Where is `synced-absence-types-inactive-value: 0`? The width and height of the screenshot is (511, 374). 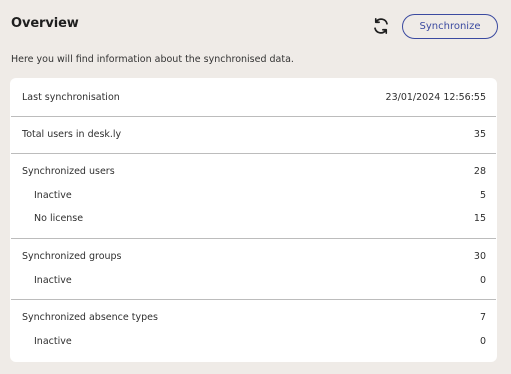
synced-absence-types-inactive-value: 0 is located at coordinates (482, 341).